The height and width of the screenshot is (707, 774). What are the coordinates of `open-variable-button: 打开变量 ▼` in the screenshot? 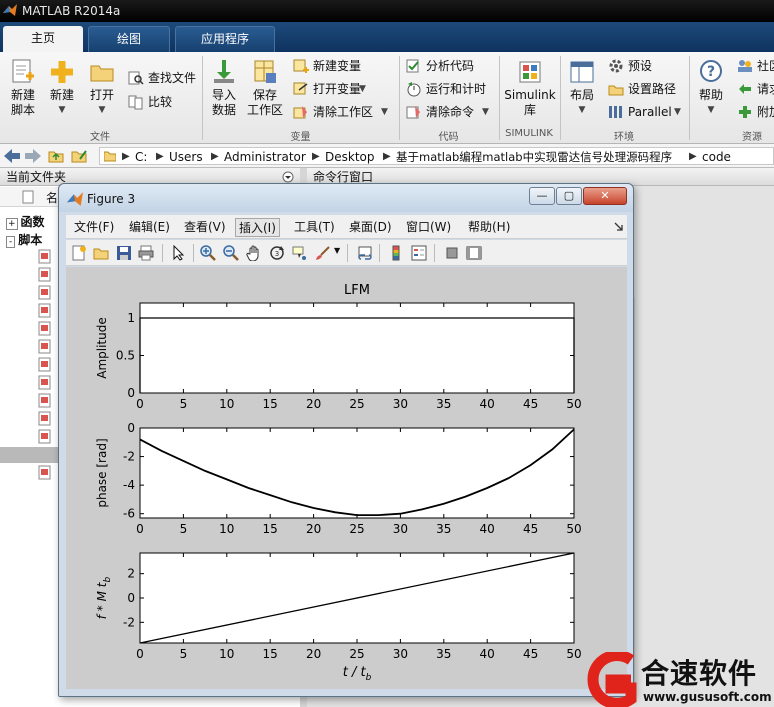 It's located at (338, 89).